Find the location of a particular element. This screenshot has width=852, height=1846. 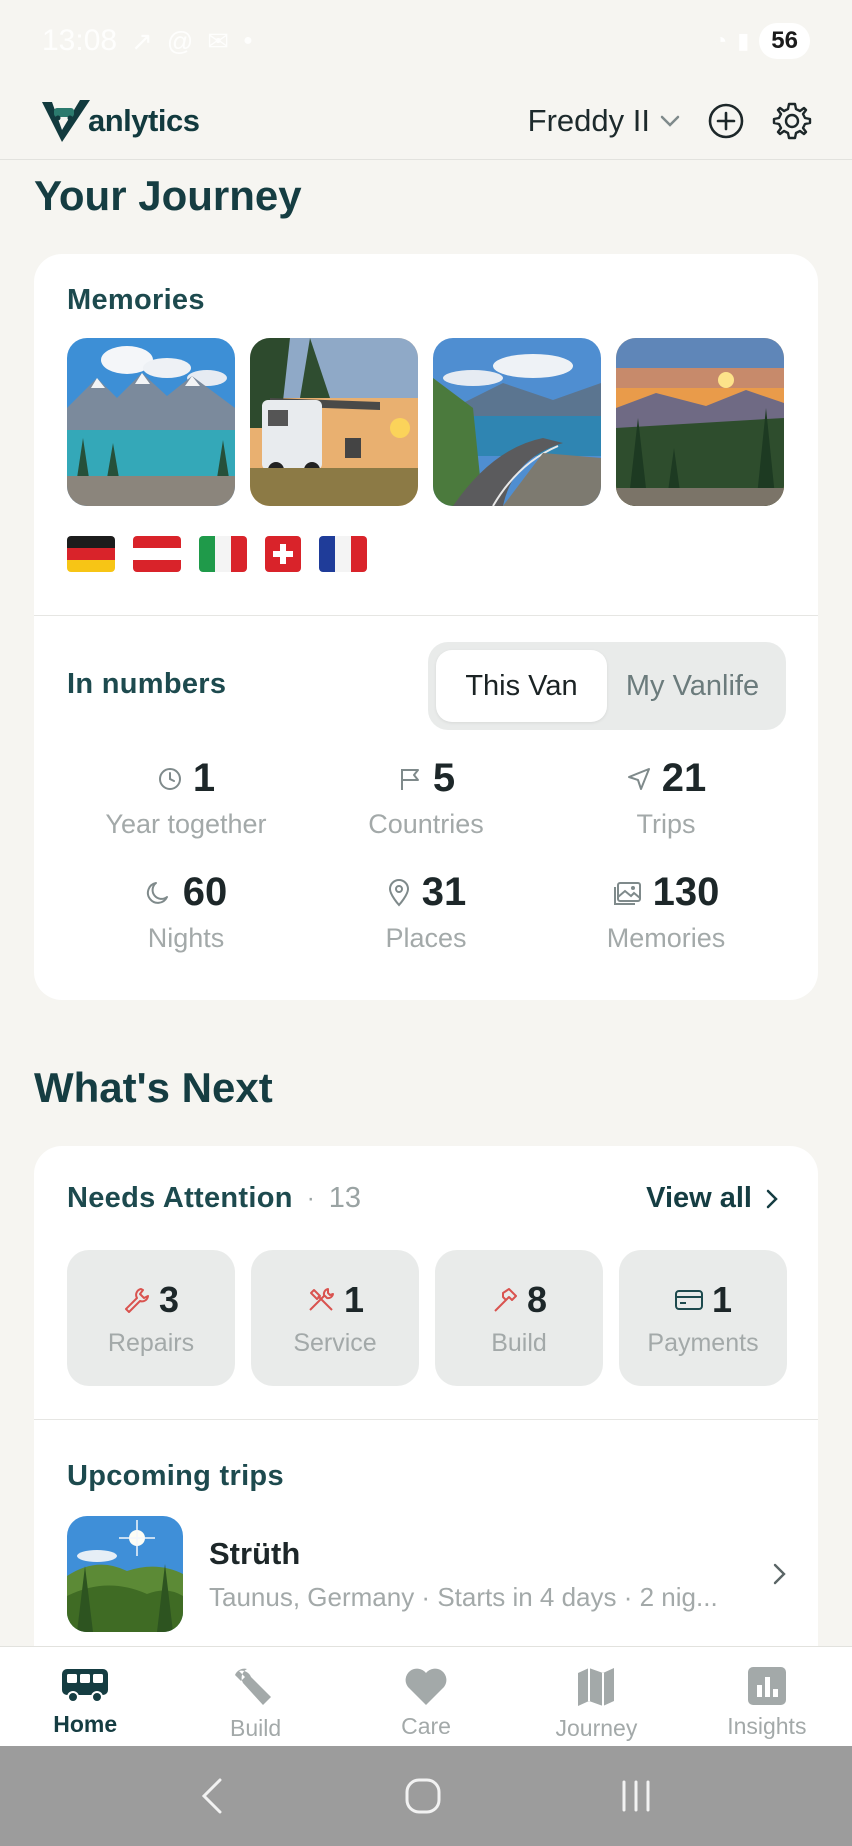

stat-value: 60 is located at coordinates (205, 892).